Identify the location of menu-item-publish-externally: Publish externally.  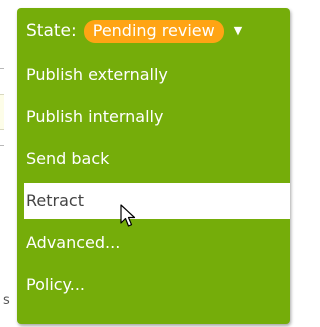
(153, 75).